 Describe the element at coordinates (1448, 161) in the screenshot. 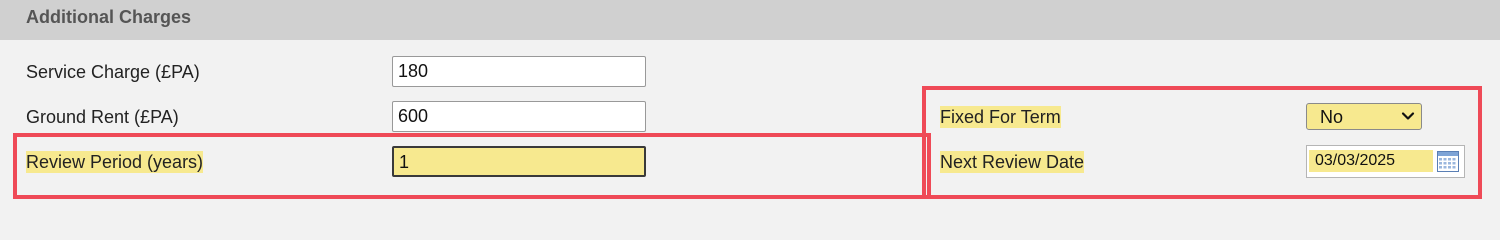

I see `calendar-icon` at that location.